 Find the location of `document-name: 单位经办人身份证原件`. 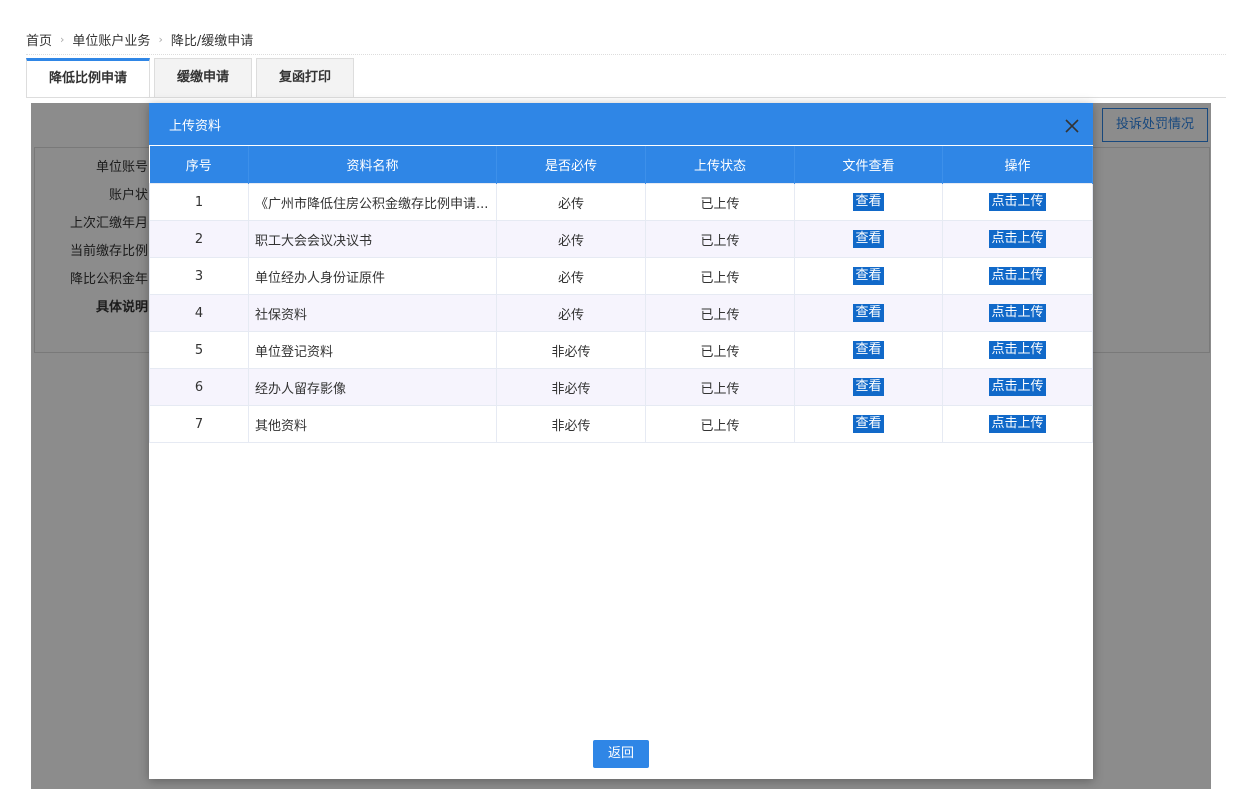

document-name: 单位经办人身份证原件 is located at coordinates (372, 276).